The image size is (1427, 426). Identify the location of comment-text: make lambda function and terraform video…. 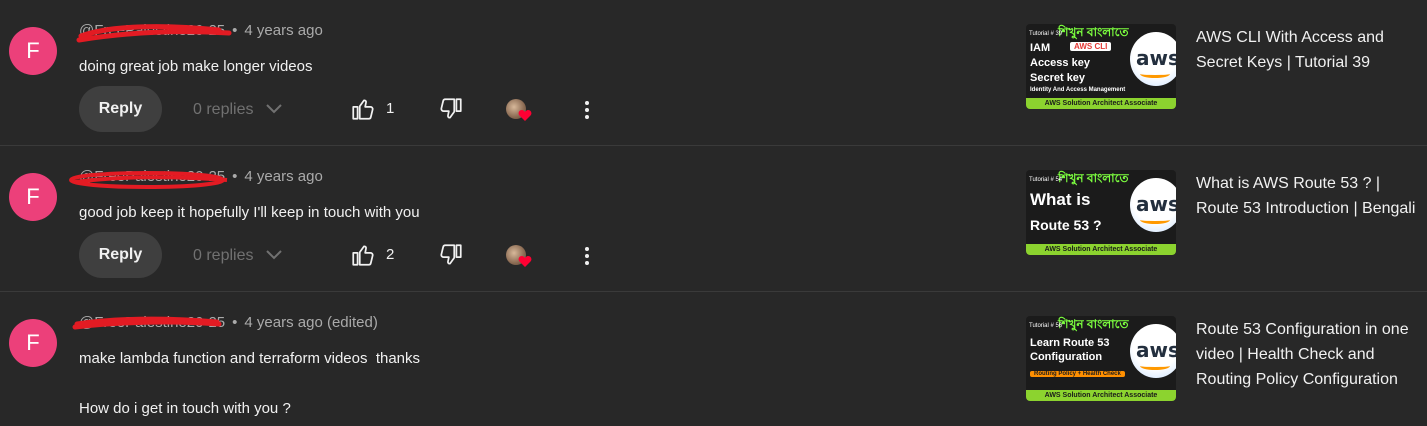
(250, 383).